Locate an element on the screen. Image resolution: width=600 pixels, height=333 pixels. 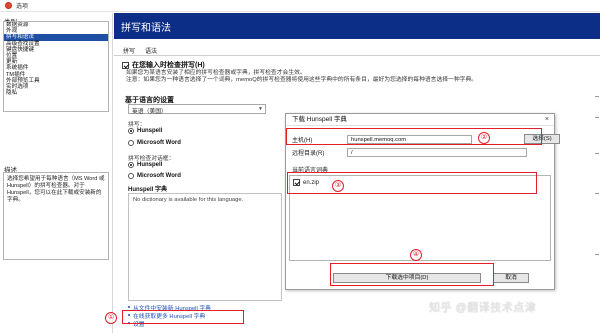
chevron-down-icon: ▼ is located at coordinates (260, 109).